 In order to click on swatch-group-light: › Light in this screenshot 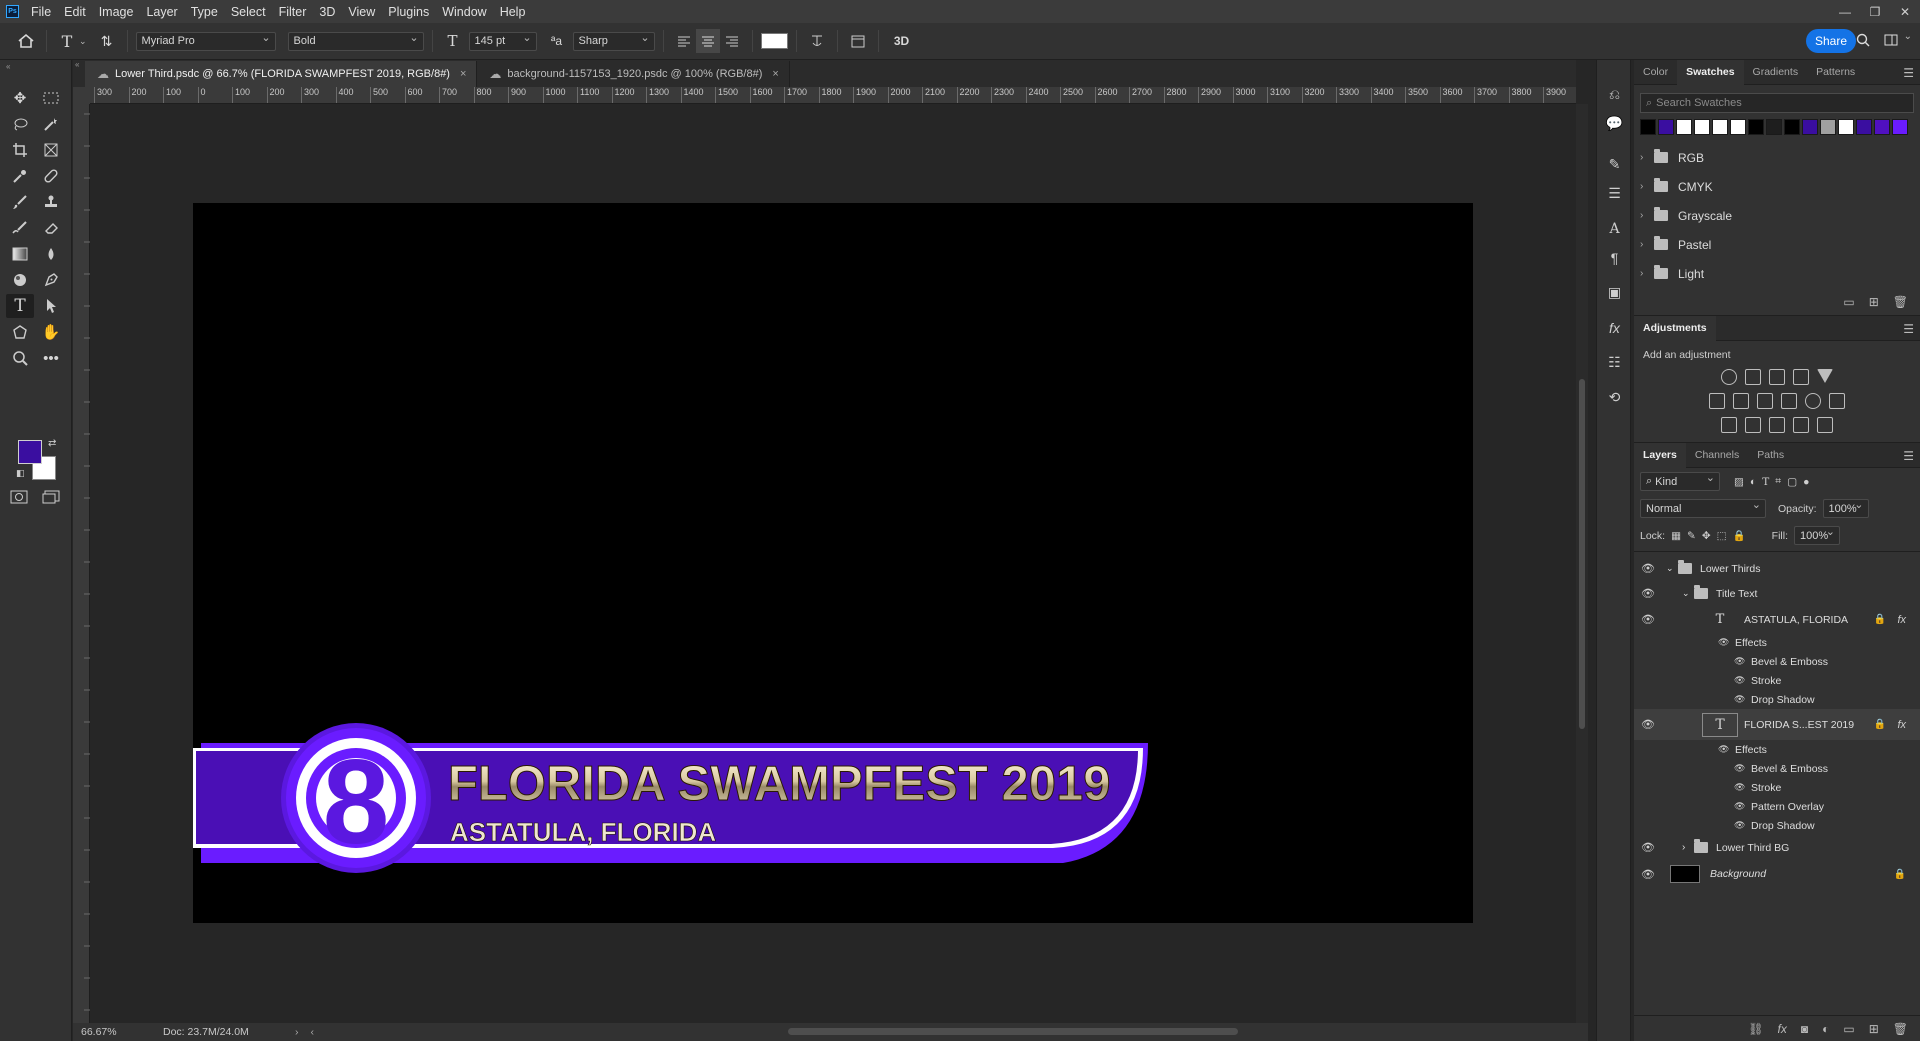, I will do `click(1777, 273)`.